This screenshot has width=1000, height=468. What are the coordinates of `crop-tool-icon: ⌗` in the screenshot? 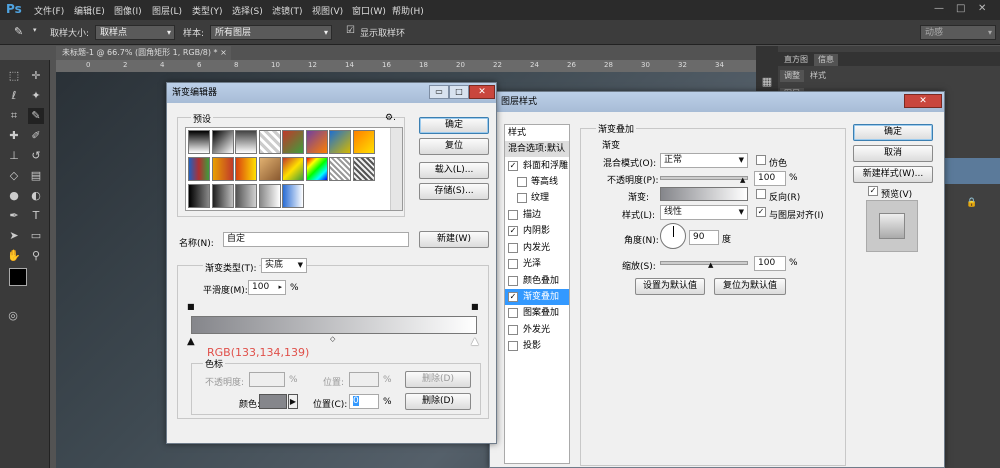 It's located at (14, 116).